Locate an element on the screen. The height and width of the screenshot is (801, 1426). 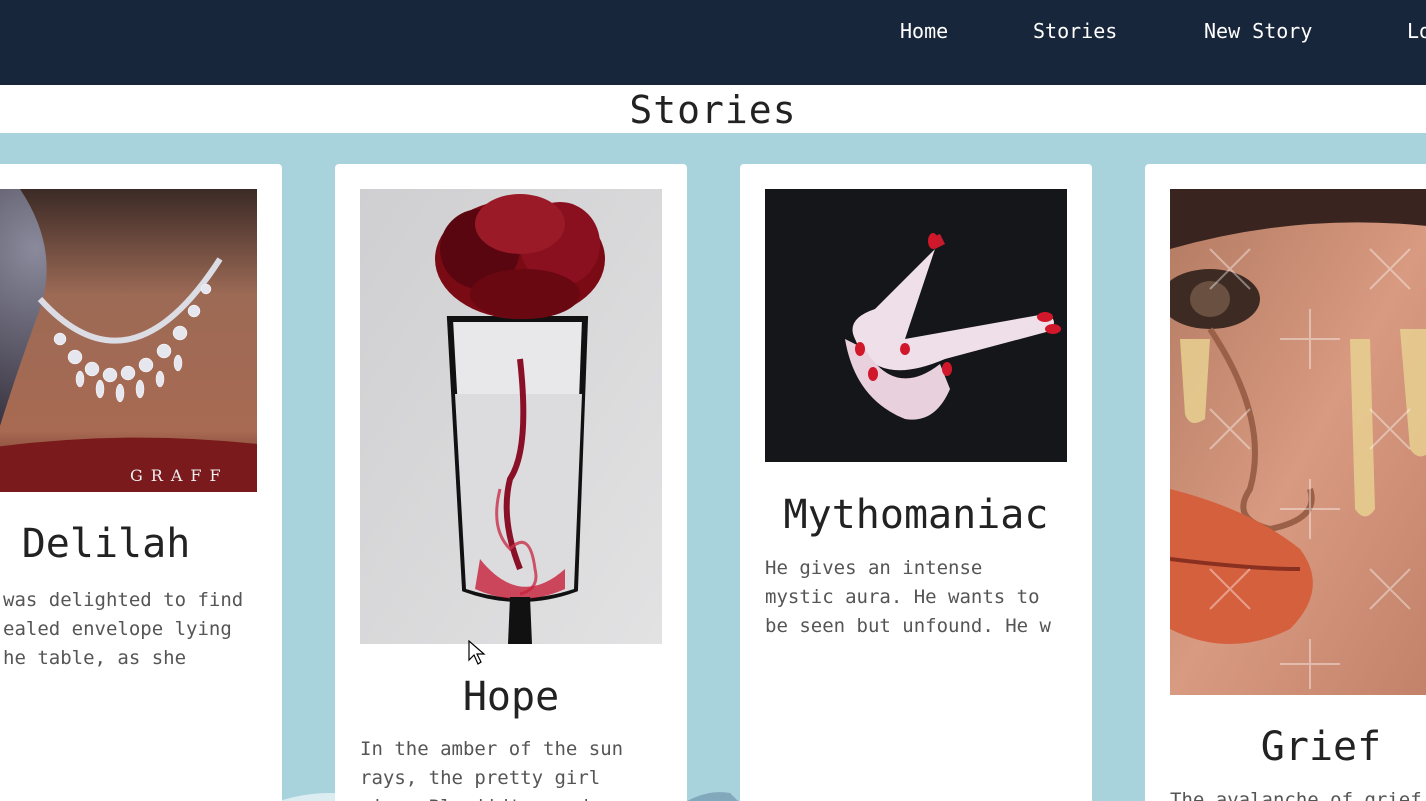
story-title: Hope is located at coordinates (511, 697).